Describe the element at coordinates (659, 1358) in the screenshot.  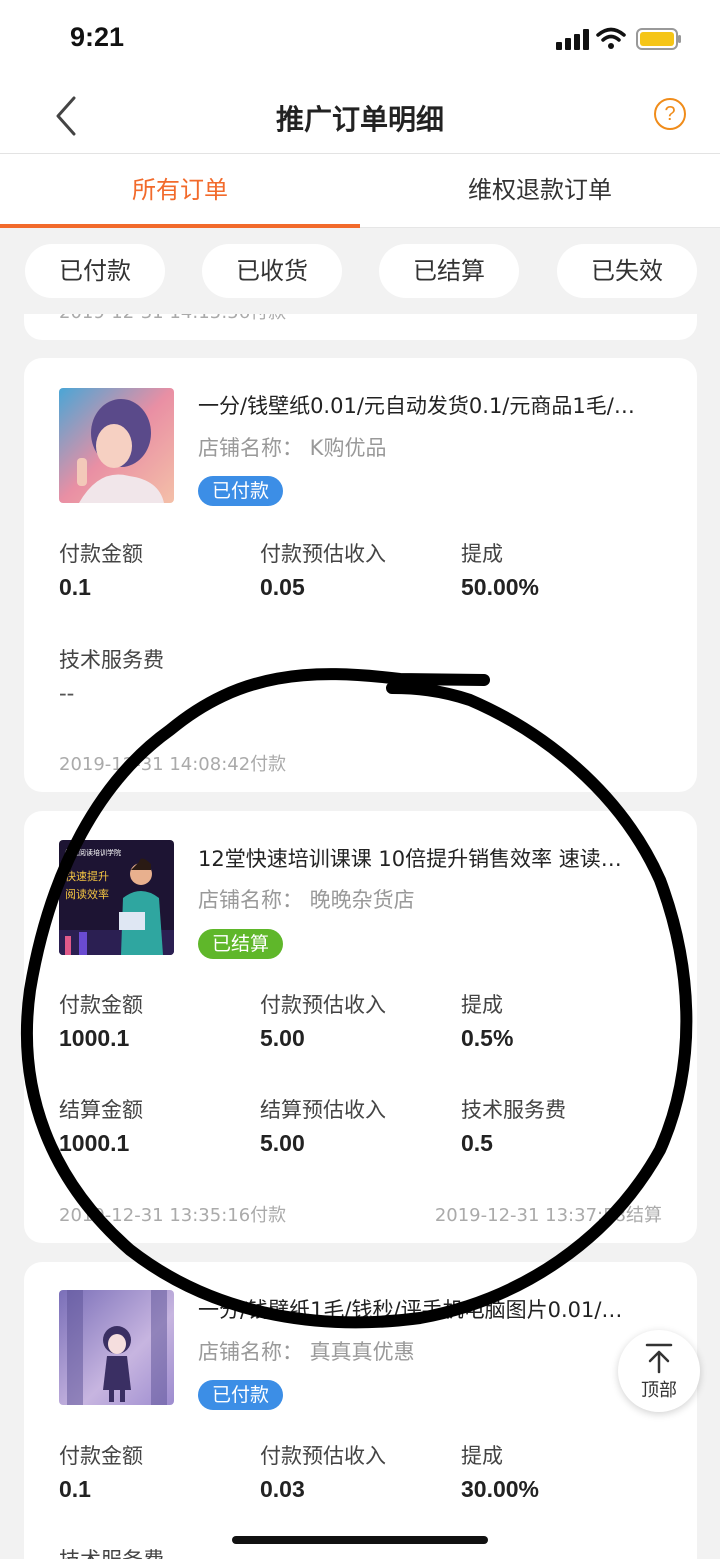
I see `arrow-up-icon` at that location.